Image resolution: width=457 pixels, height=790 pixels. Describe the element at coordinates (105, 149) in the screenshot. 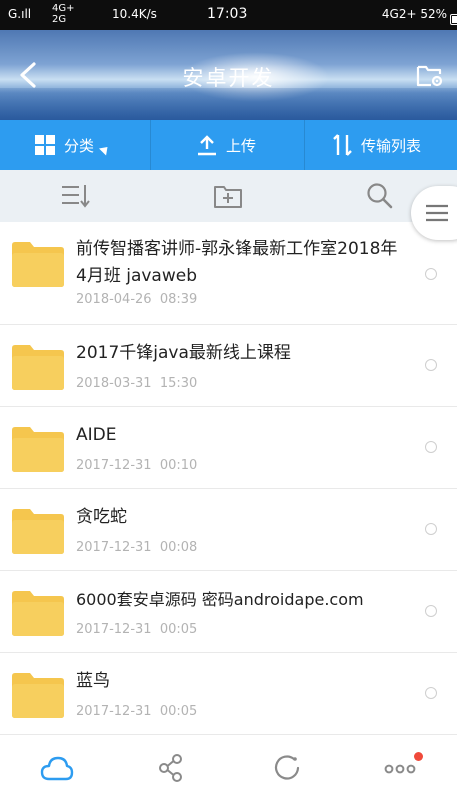

I see `dropdown-triangle-icon` at that location.